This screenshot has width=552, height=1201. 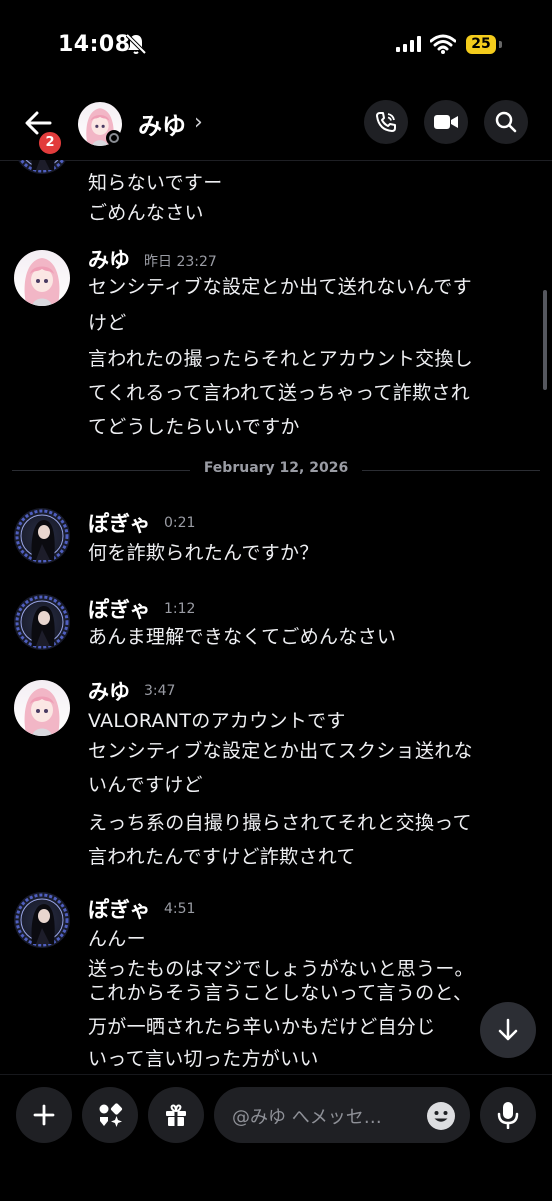 I want to click on apps-button, so click(x=110, y=1115).